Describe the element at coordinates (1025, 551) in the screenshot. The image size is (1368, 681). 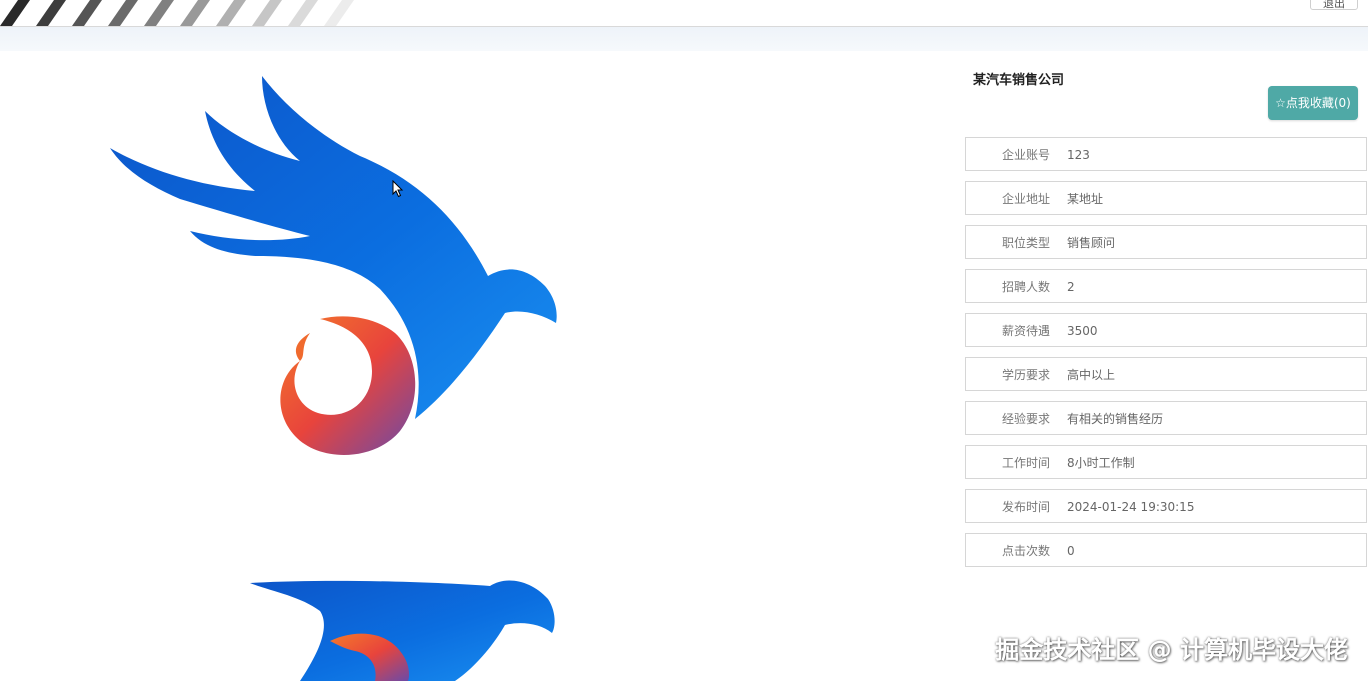
I see `info-label: 点击次数` at that location.